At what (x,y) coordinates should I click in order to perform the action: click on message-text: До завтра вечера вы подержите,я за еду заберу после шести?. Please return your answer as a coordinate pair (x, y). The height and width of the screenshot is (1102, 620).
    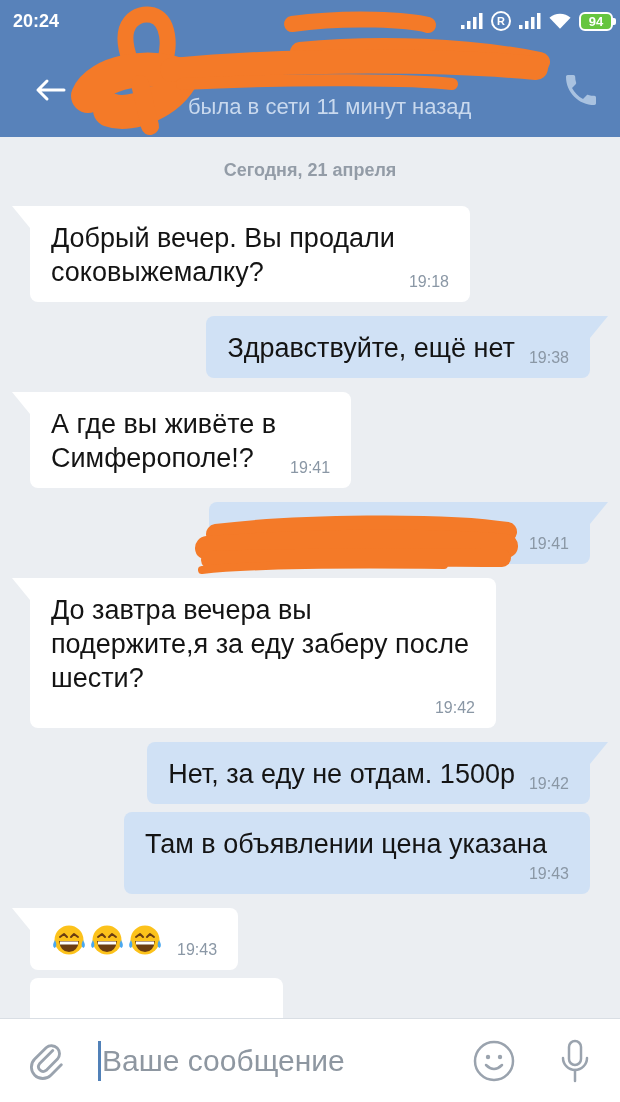
    Looking at the image, I should click on (260, 644).